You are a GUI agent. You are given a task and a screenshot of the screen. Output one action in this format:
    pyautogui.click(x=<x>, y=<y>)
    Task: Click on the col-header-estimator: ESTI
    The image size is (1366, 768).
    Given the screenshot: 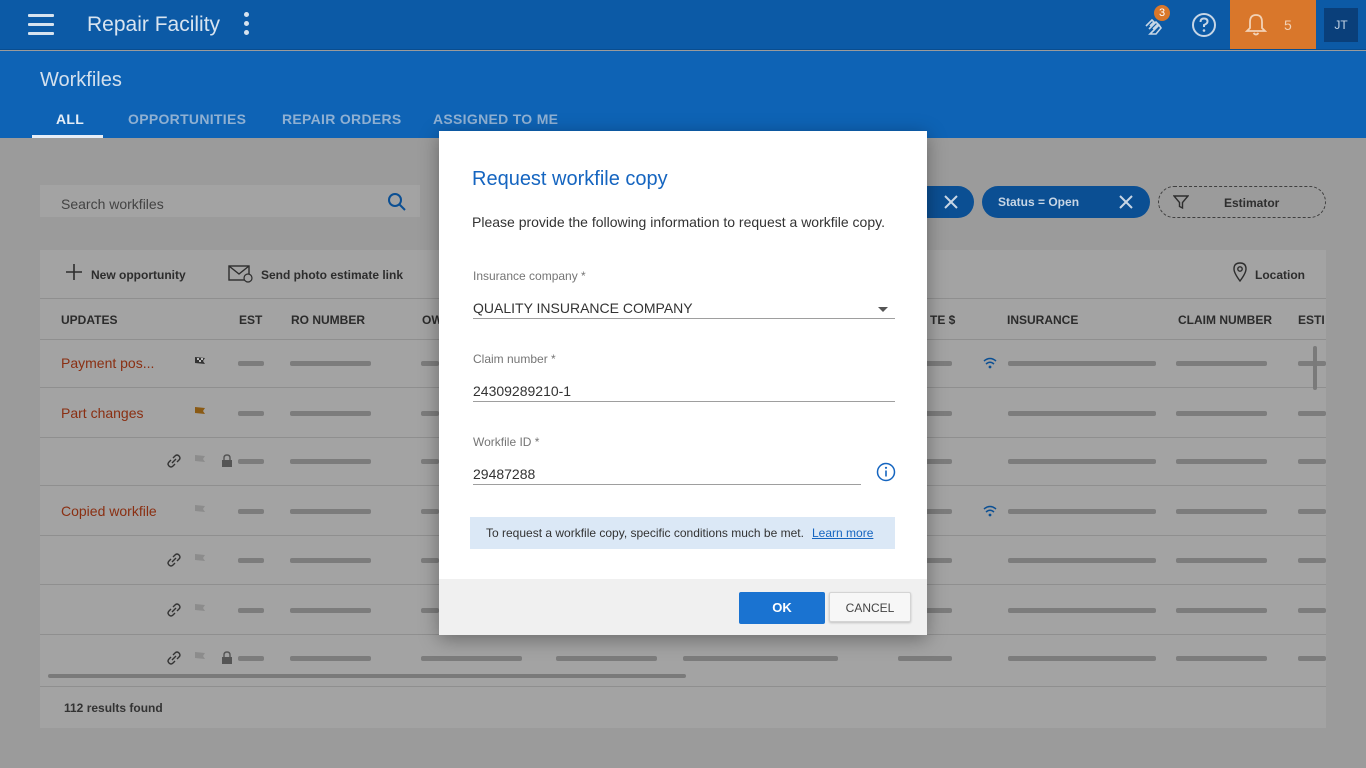 What is the action you would take?
    pyautogui.click(x=1311, y=320)
    